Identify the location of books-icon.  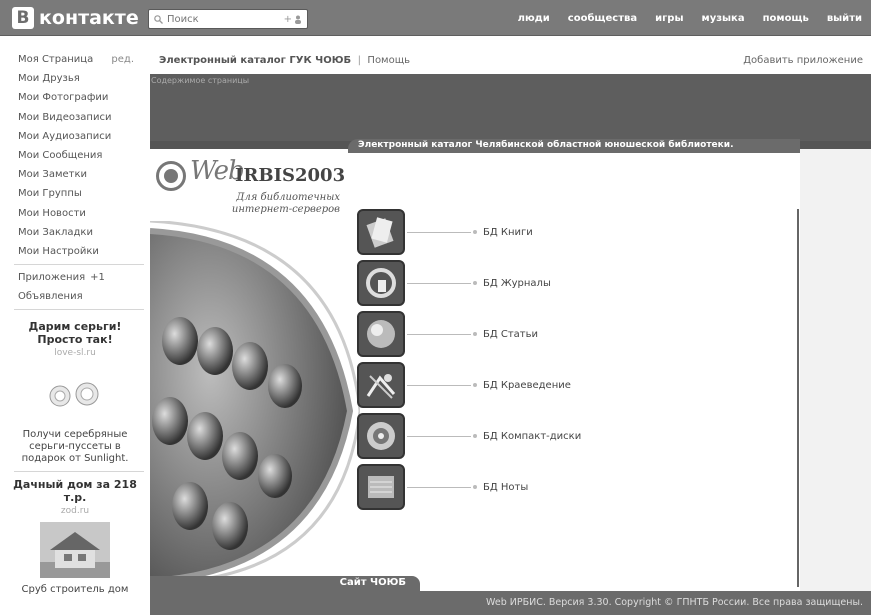
(381, 232).